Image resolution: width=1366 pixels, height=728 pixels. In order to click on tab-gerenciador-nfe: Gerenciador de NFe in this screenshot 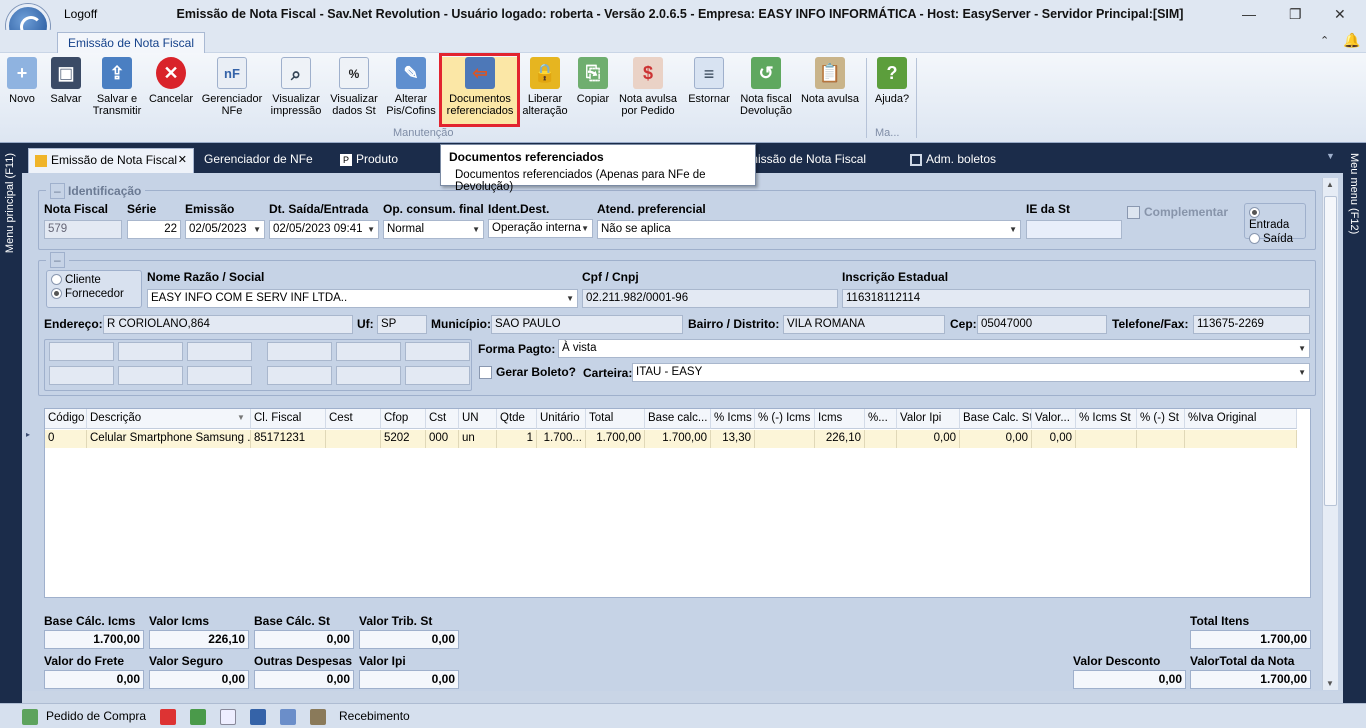, I will do `click(263, 160)`.